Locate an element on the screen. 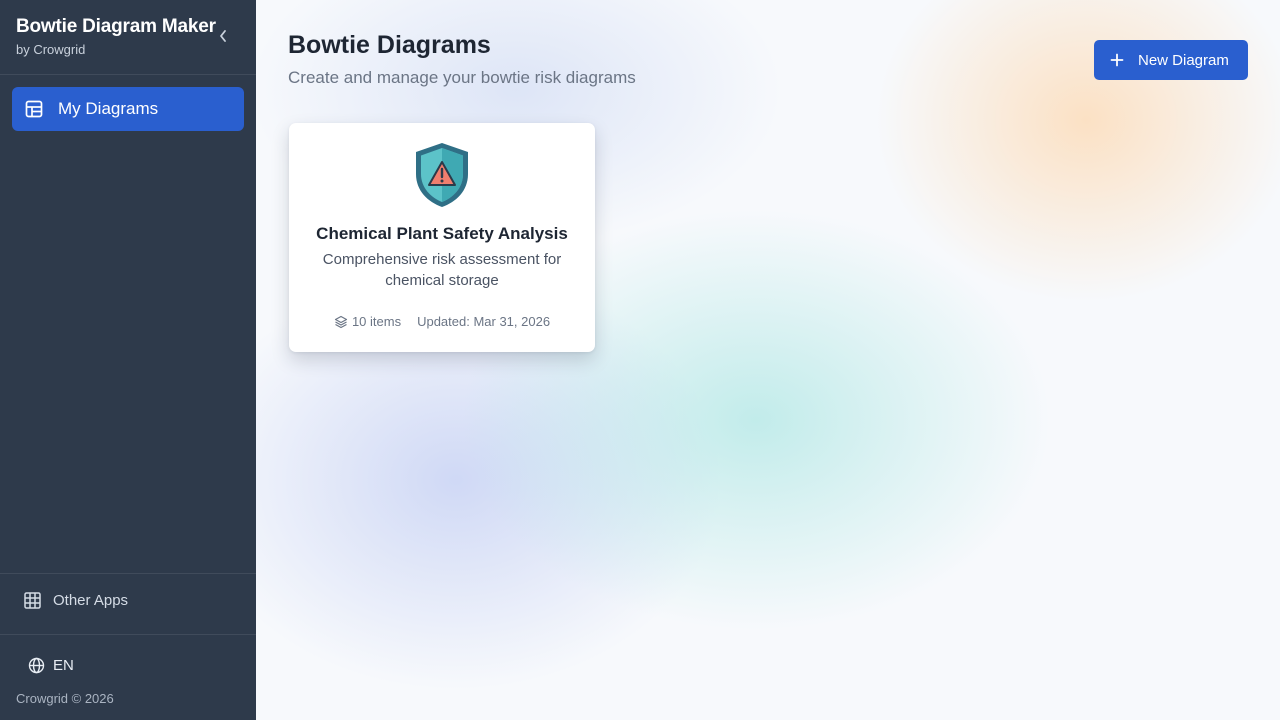 The height and width of the screenshot is (720, 1280). layers-icon is located at coordinates (341, 321).